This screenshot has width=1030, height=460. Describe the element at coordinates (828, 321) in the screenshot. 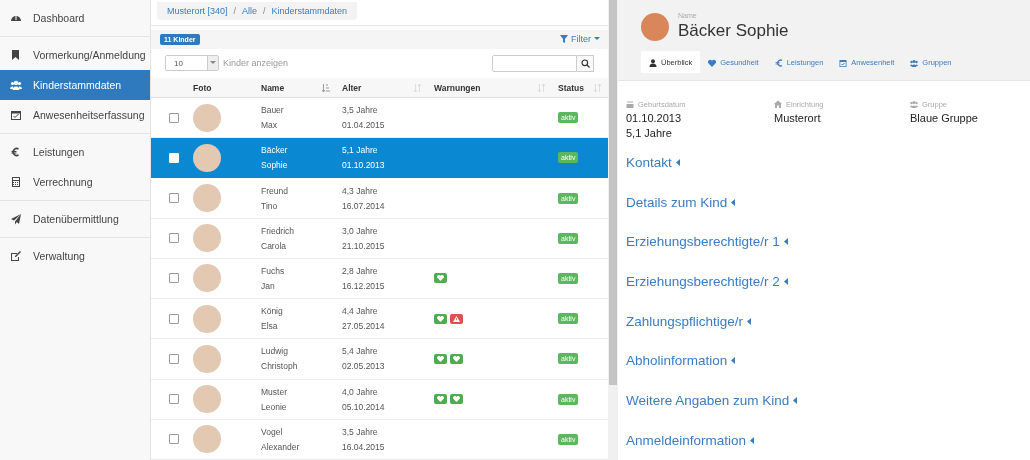

I see `section-link: Zahlungspflichtige/r` at that location.